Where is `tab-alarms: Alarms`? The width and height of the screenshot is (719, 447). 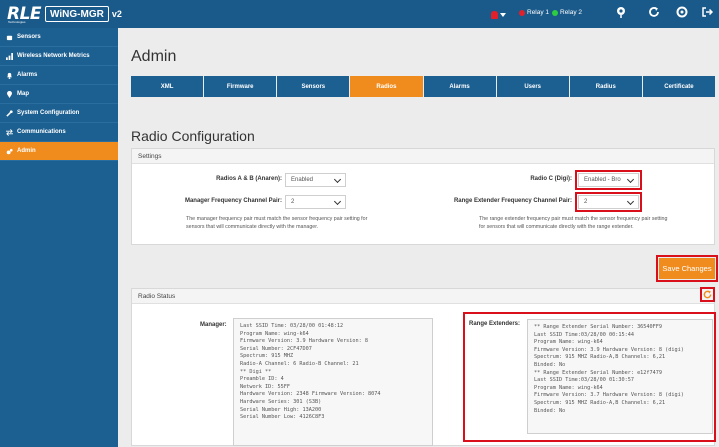
tab-alarms: Alarms is located at coordinates (459, 86).